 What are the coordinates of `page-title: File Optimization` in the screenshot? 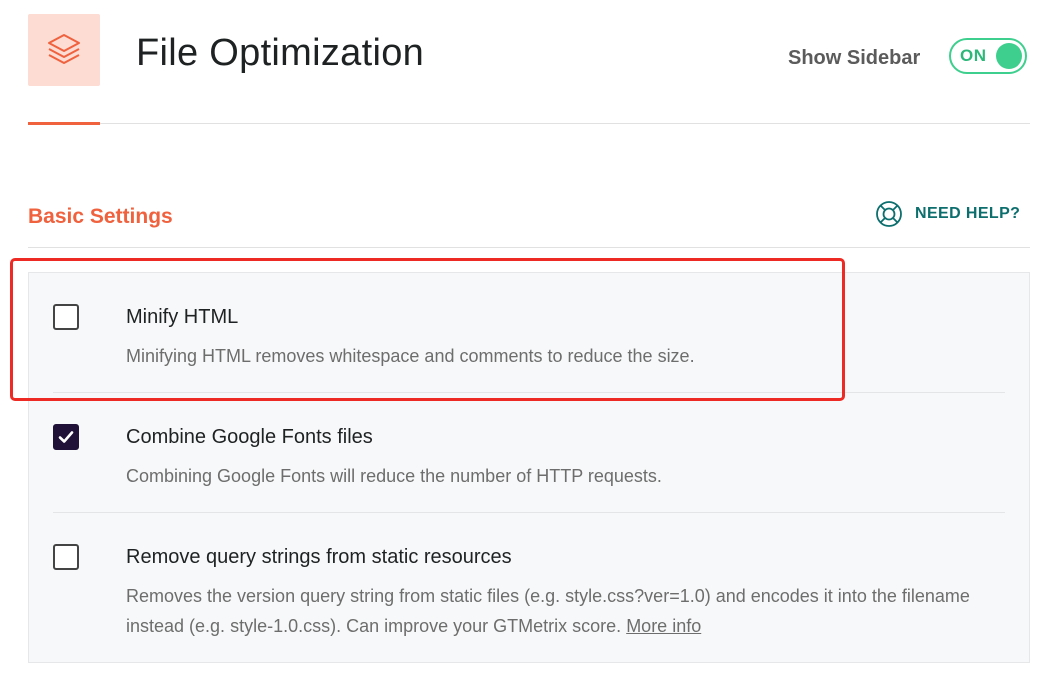 It's located at (280, 53).